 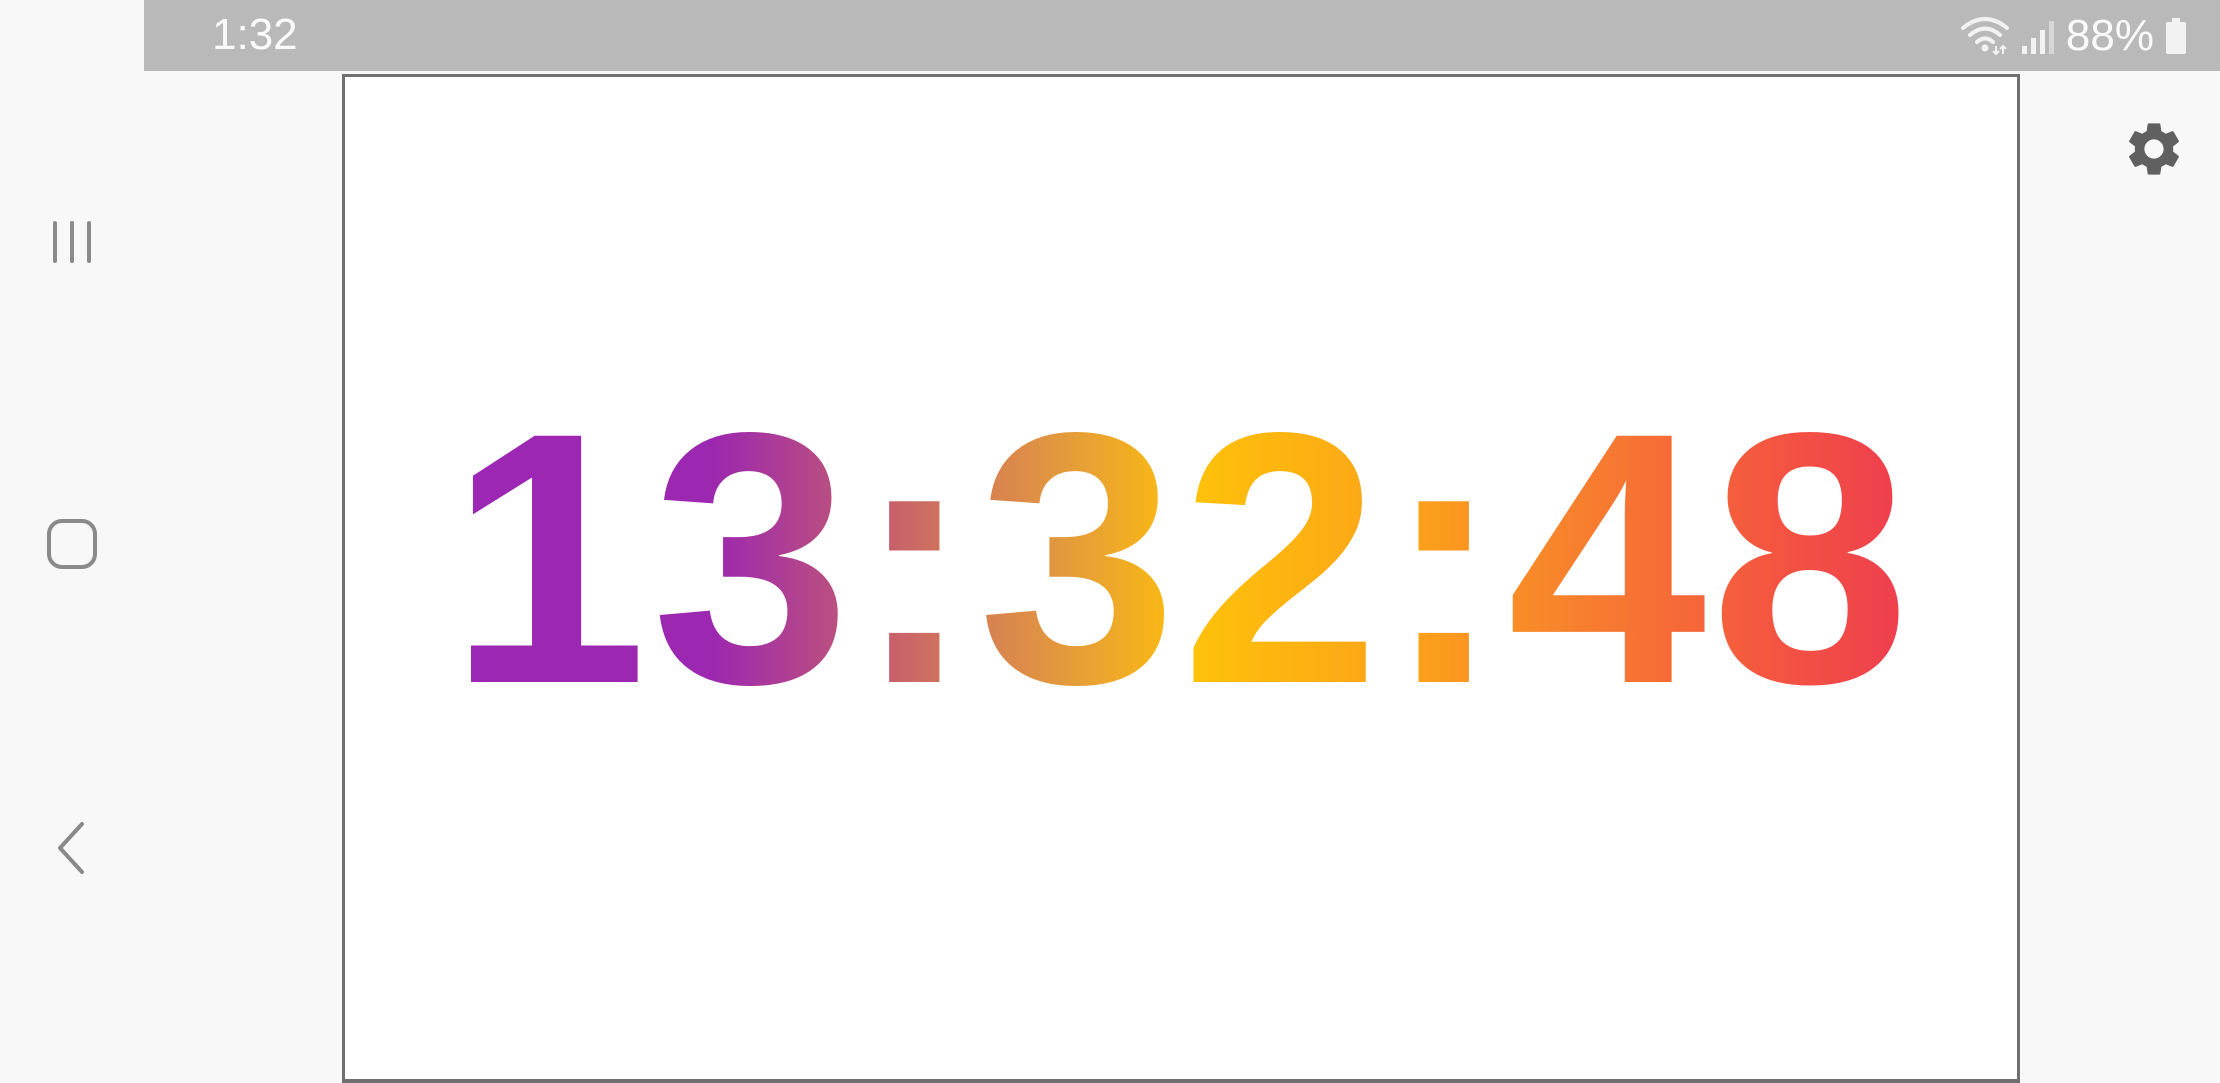 I want to click on home-icon, so click(x=72, y=544).